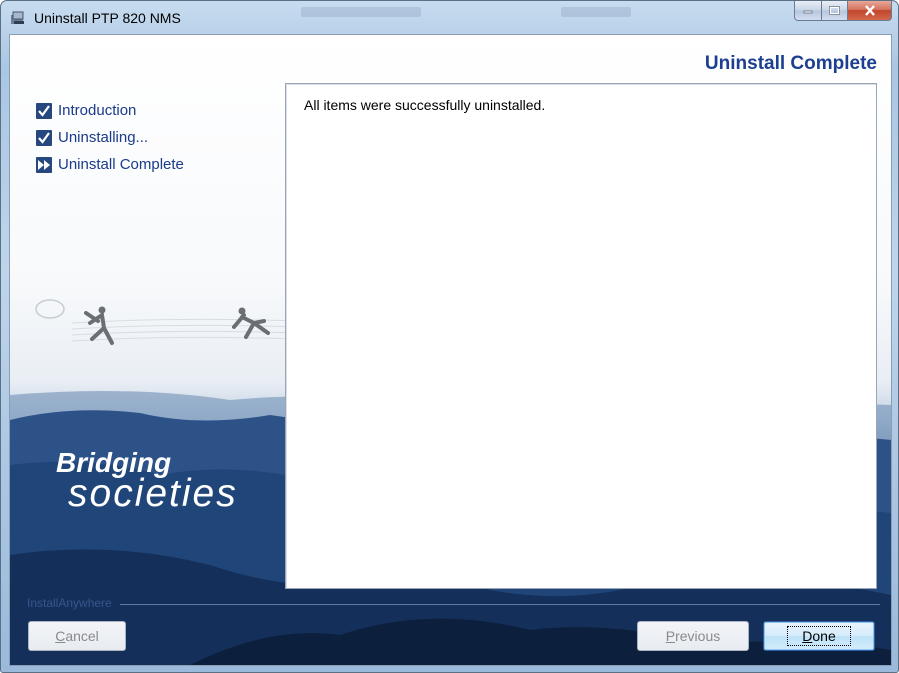 This screenshot has width=899, height=673. Describe the element at coordinates (153, 493) in the screenshot. I see `brand-line-2: societies` at that location.